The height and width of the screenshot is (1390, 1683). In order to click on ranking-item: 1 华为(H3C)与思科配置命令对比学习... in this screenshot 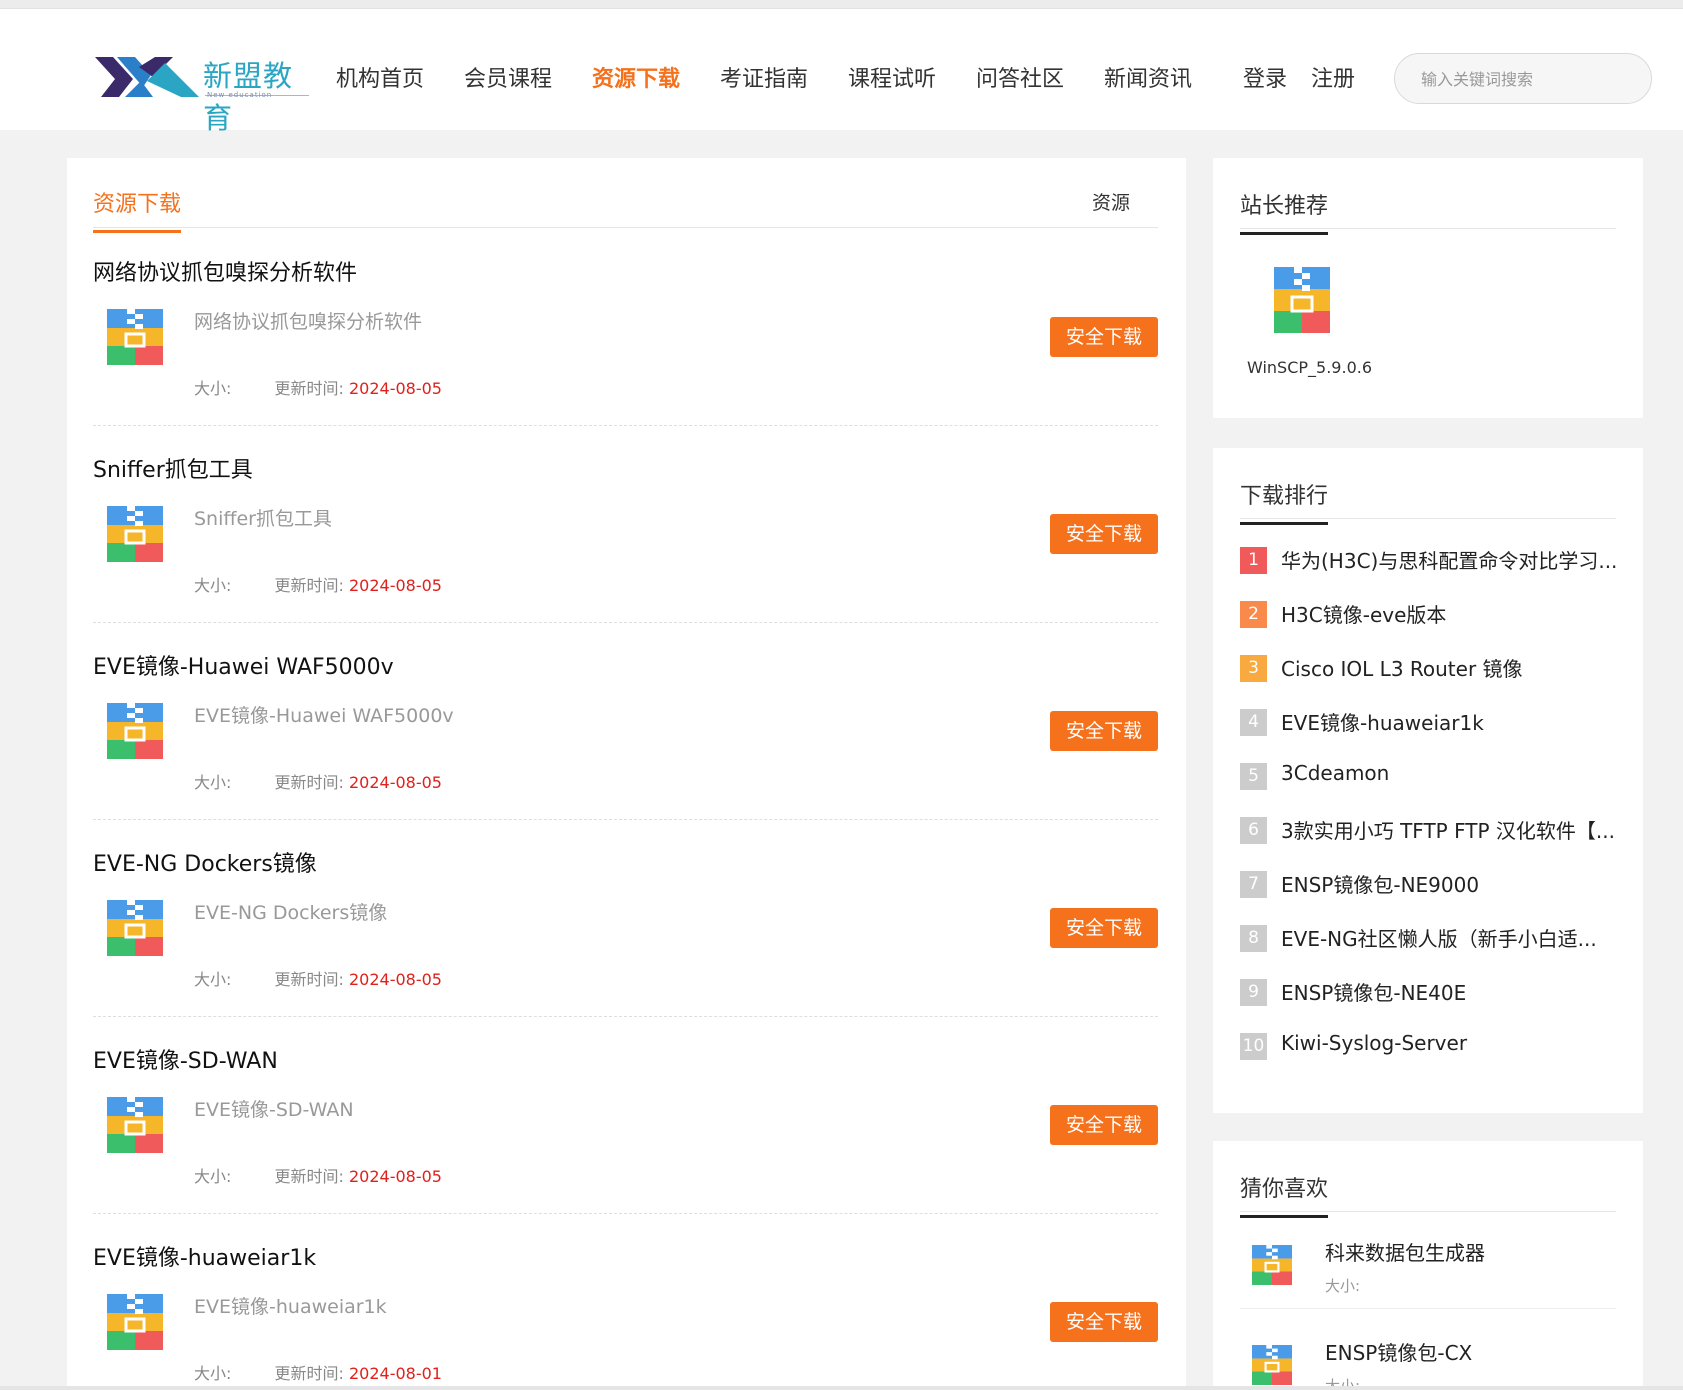, I will do `click(1430, 560)`.